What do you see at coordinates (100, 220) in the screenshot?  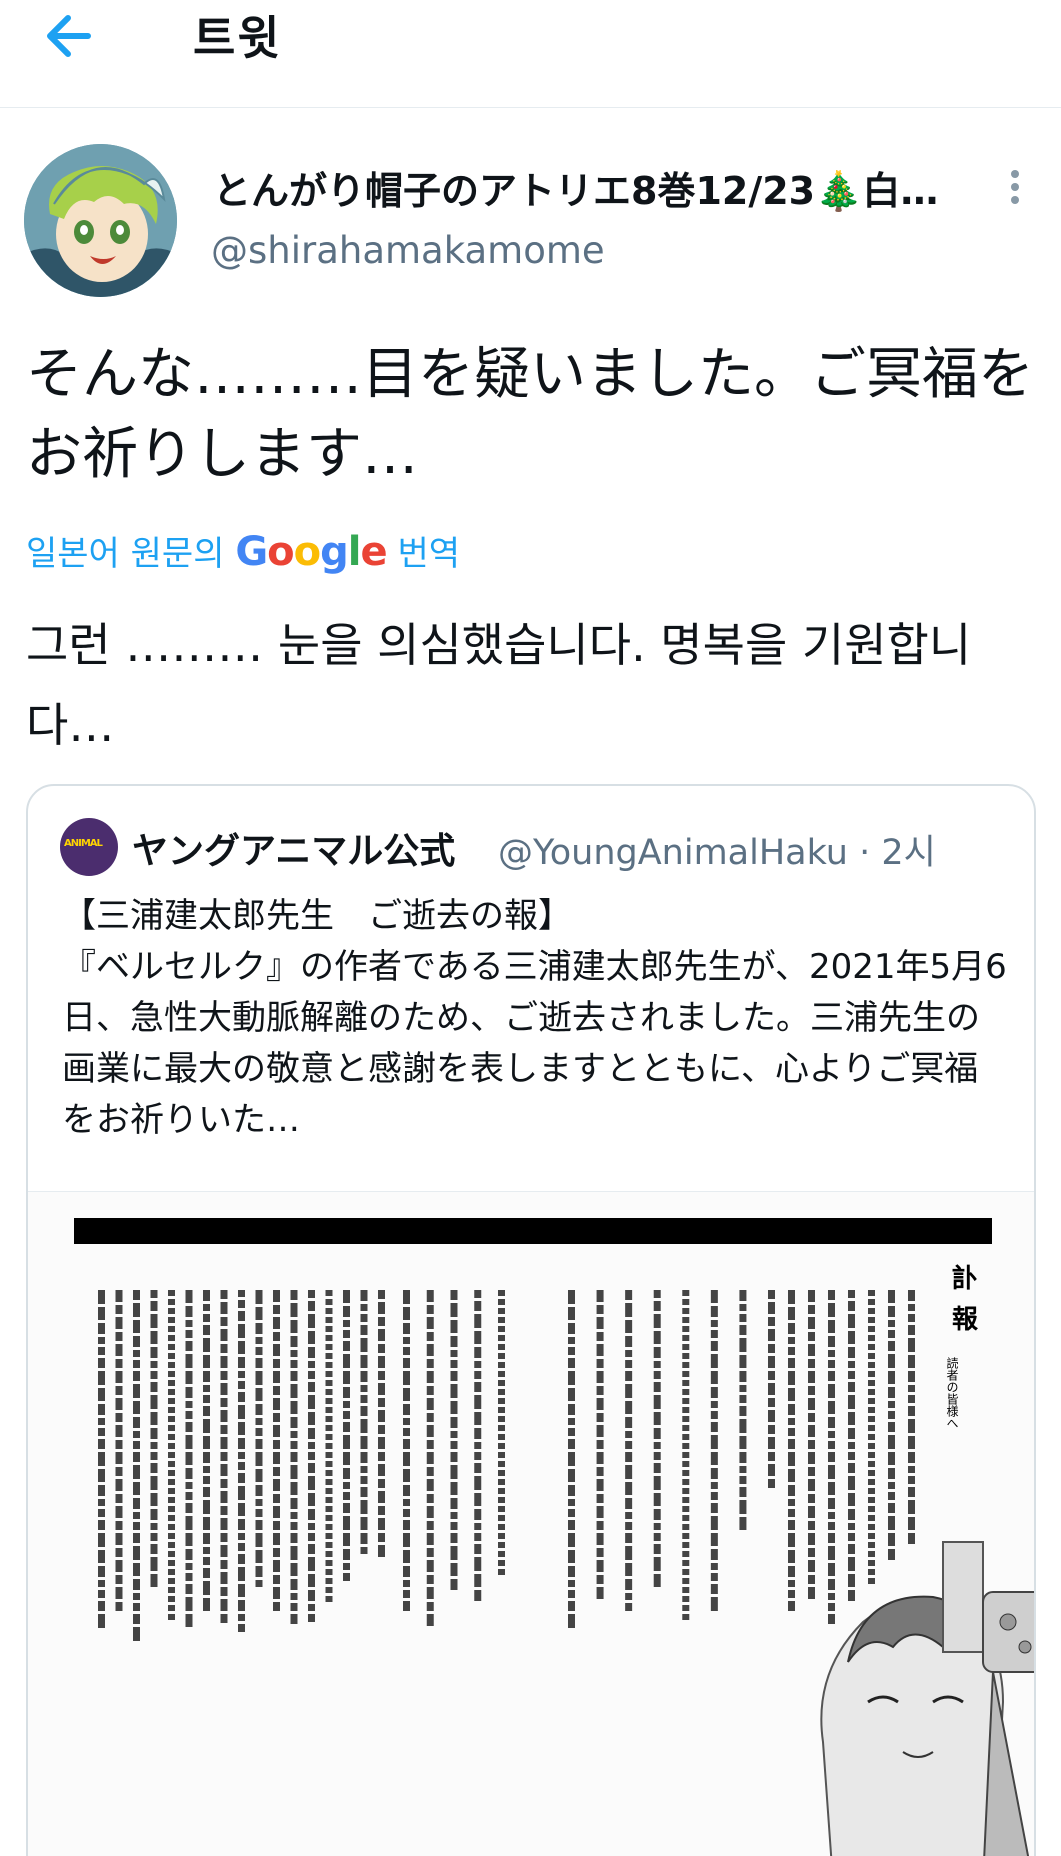 I see `avatar` at bounding box center [100, 220].